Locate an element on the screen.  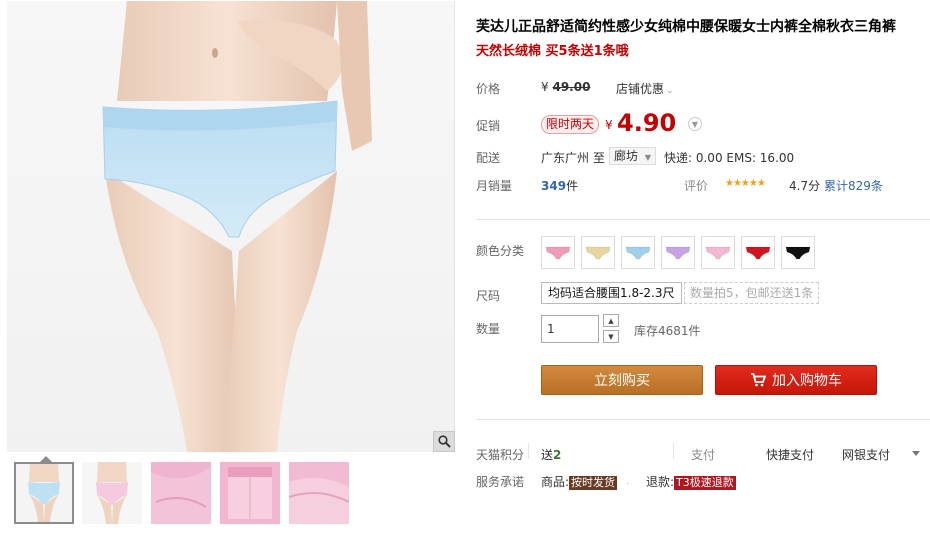
color-swatch-beige is located at coordinates (598, 252).